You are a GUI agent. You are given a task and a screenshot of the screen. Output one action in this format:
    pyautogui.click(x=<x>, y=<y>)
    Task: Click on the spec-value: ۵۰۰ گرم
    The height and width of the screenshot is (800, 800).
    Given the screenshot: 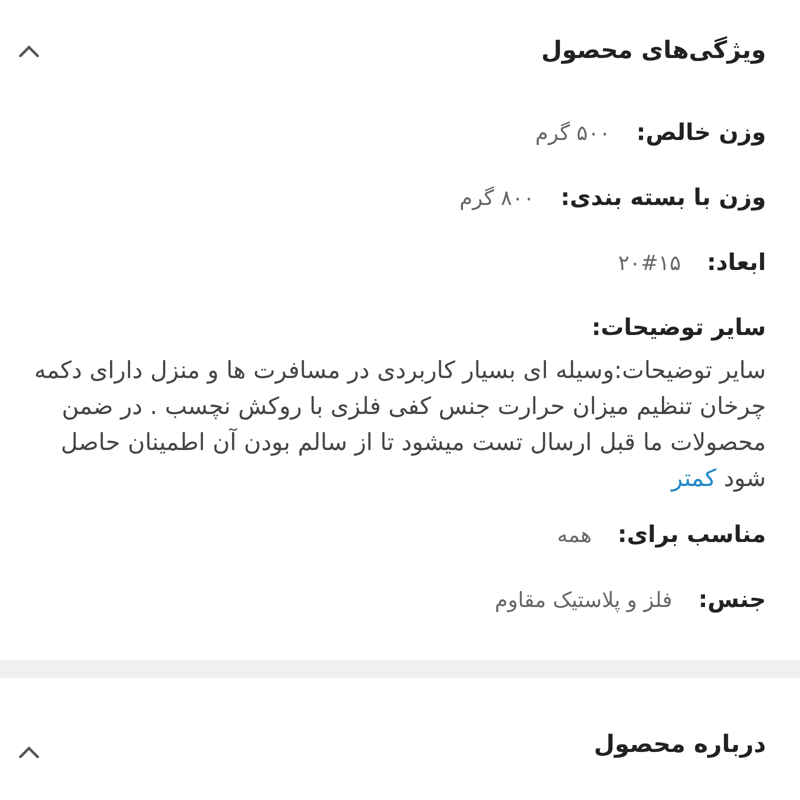 What is the action you would take?
    pyautogui.click(x=572, y=132)
    